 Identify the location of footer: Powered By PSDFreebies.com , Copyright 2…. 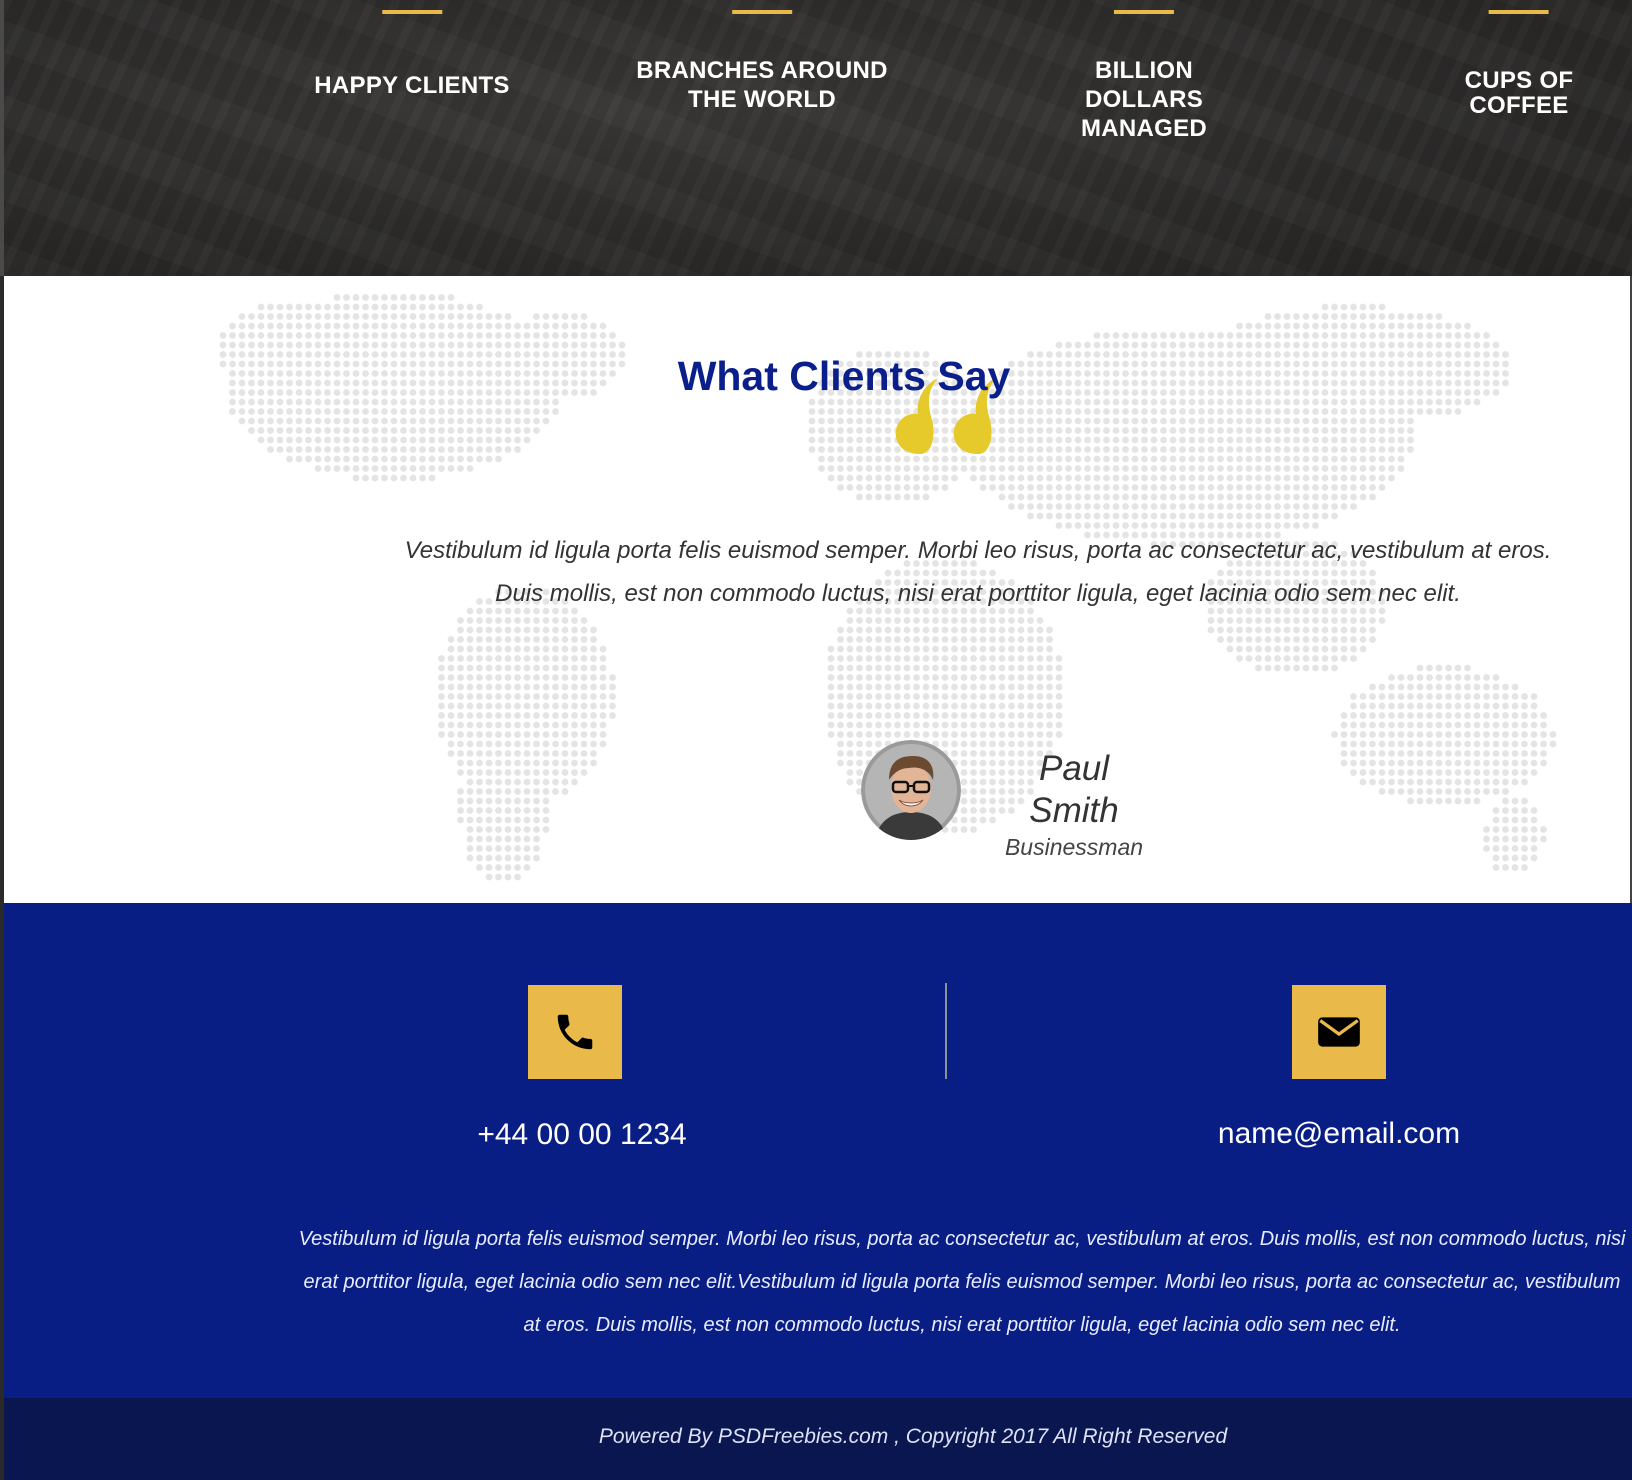
(818, 1439).